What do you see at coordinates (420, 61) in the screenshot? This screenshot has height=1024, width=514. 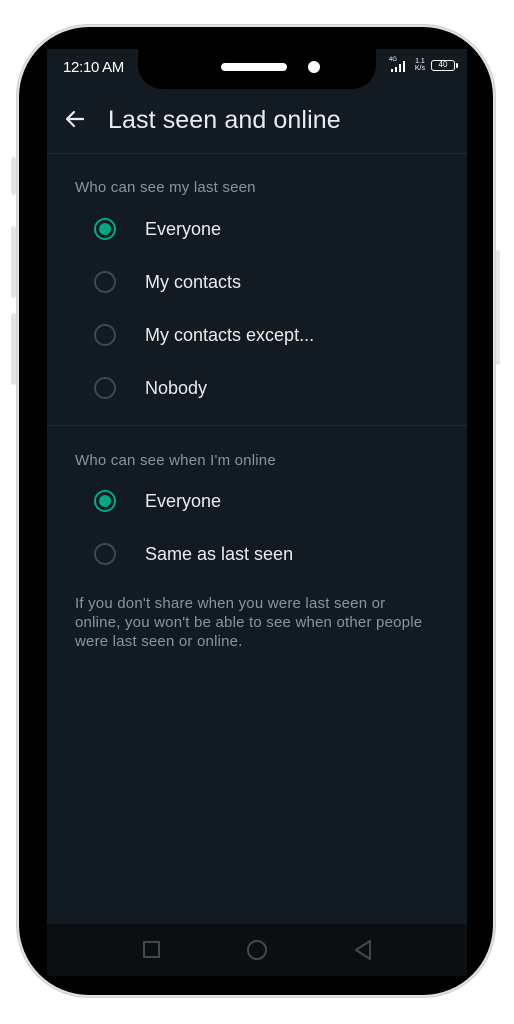 I see `network-speed-value: 1.1` at bounding box center [420, 61].